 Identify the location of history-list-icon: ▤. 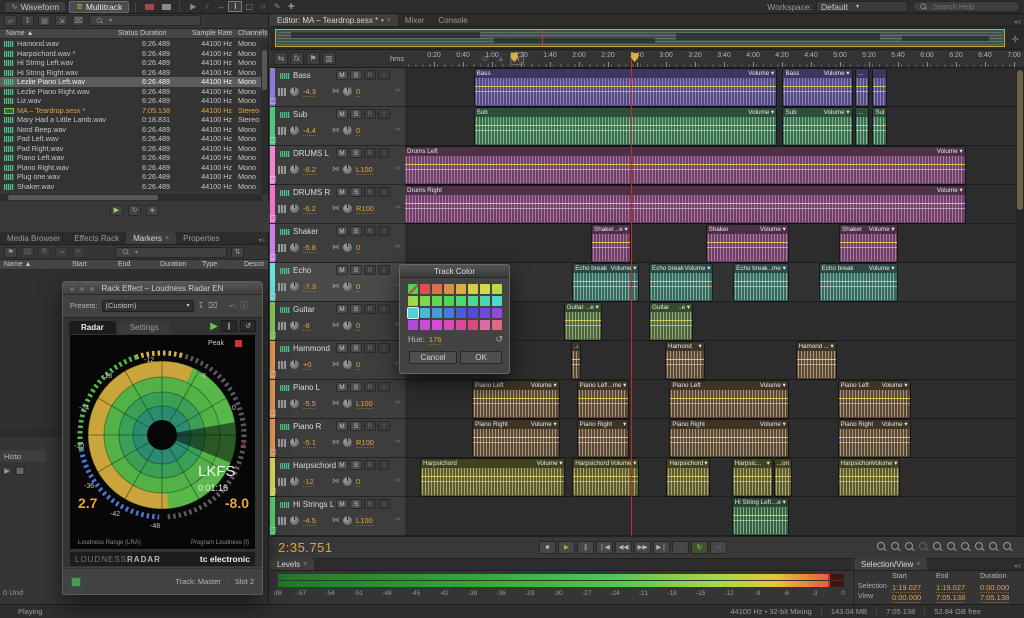
(20, 470).